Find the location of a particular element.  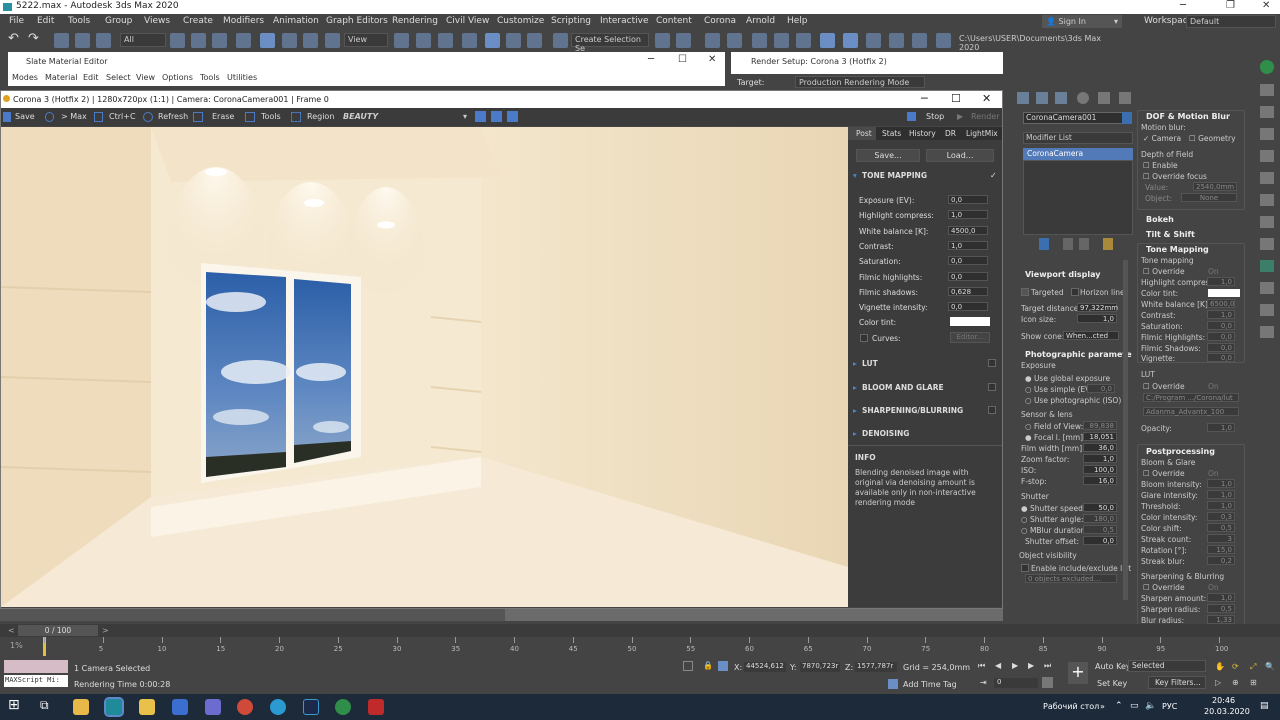

maxscript-listener-top is located at coordinates (36, 666).